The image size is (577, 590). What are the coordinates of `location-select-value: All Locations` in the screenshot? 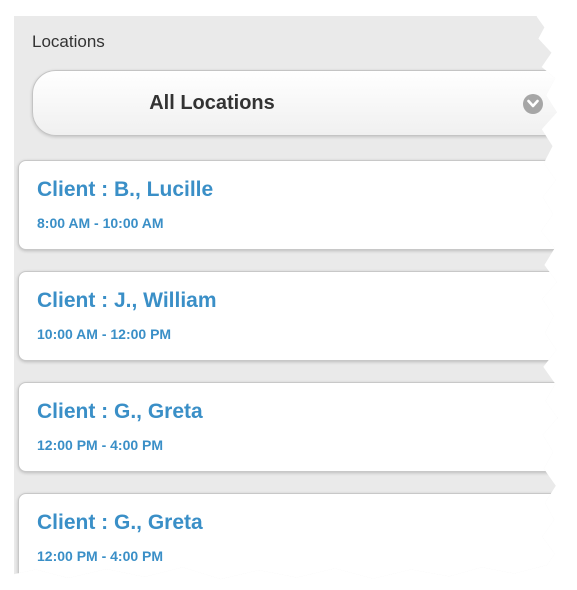 It's located at (212, 103).